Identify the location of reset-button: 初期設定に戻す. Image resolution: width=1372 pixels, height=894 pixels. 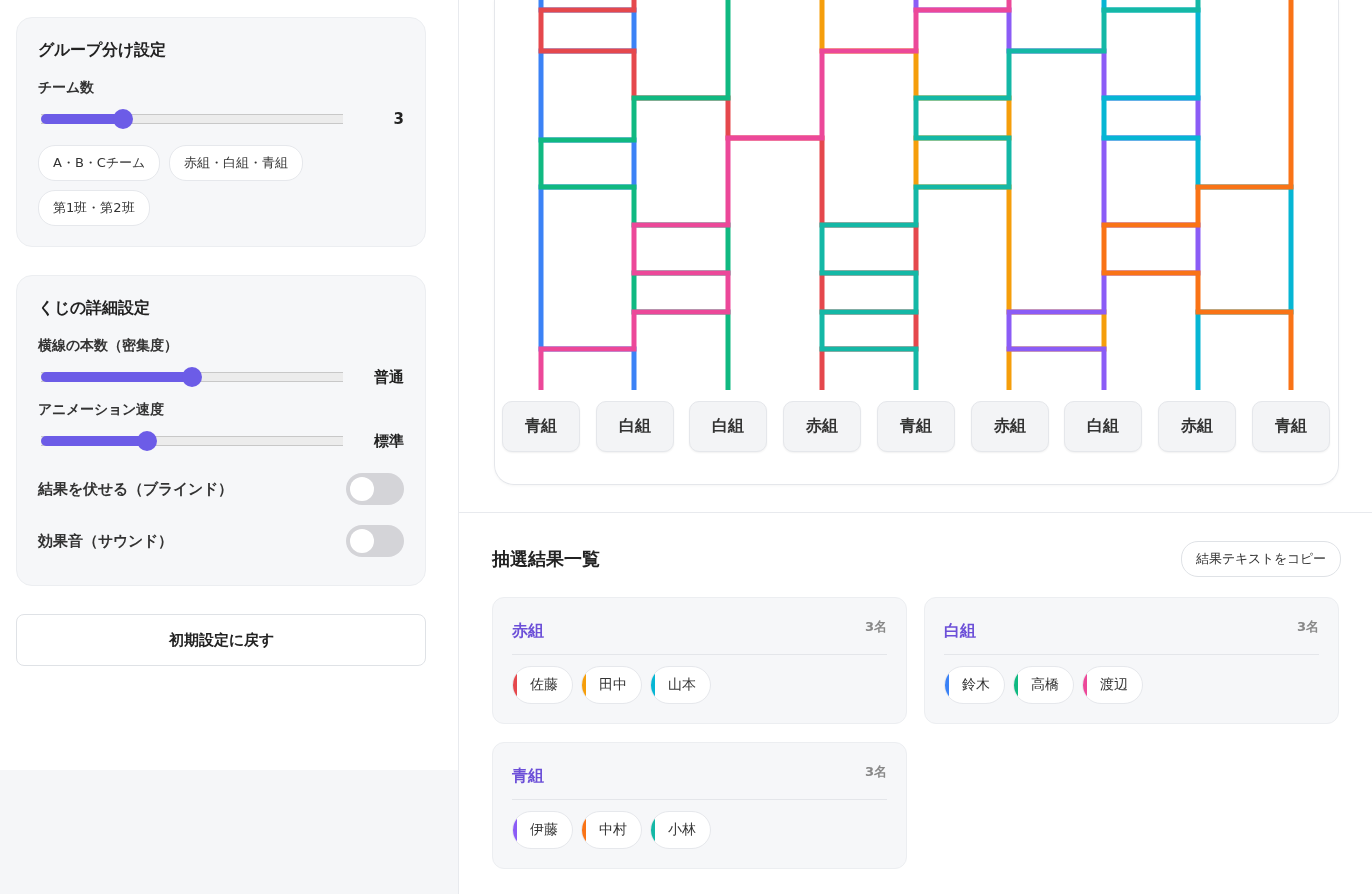
(221, 640).